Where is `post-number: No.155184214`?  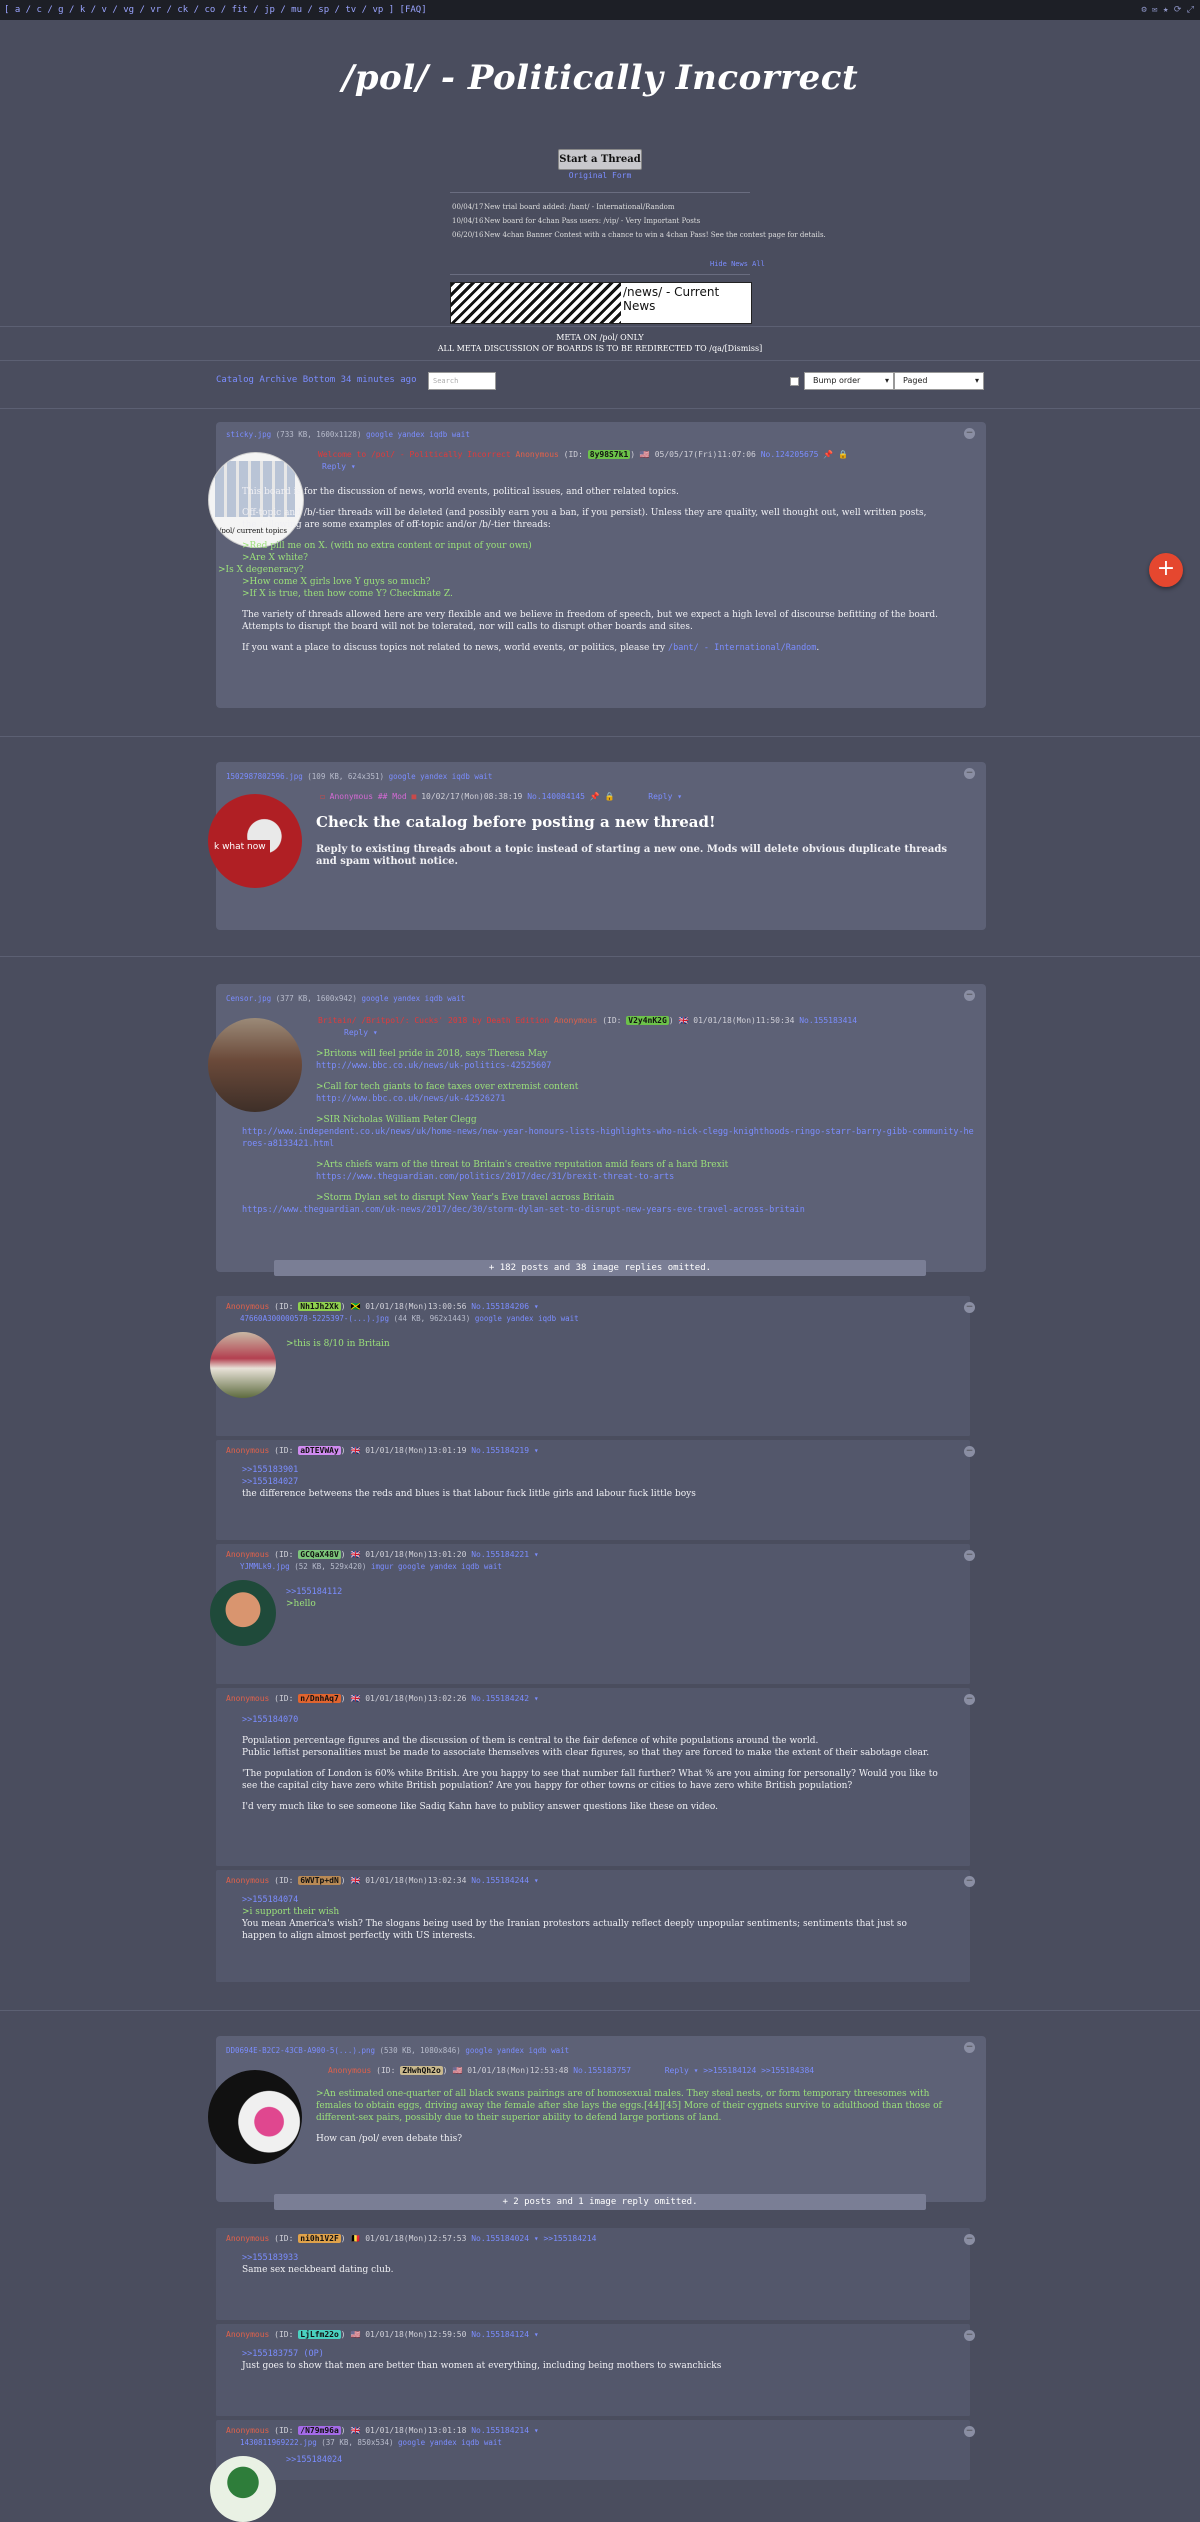 post-number: No.155184214 is located at coordinates (500, 2430).